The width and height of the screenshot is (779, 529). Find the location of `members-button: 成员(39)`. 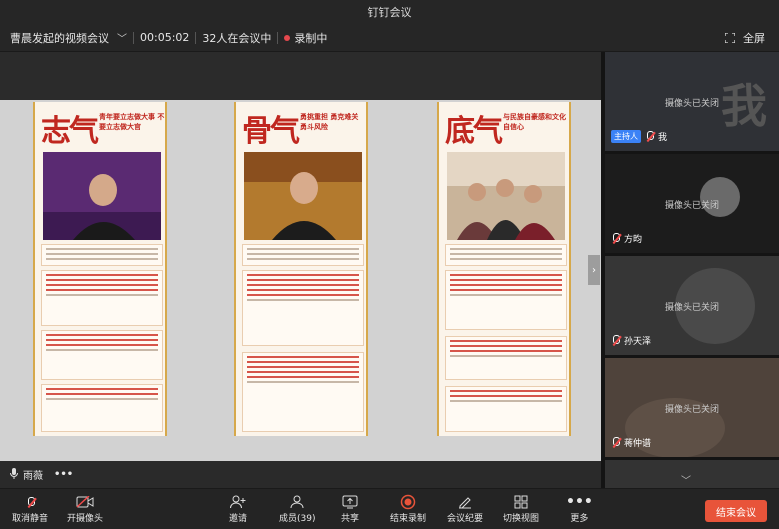

members-button: 成员(39) is located at coordinates (297, 508).